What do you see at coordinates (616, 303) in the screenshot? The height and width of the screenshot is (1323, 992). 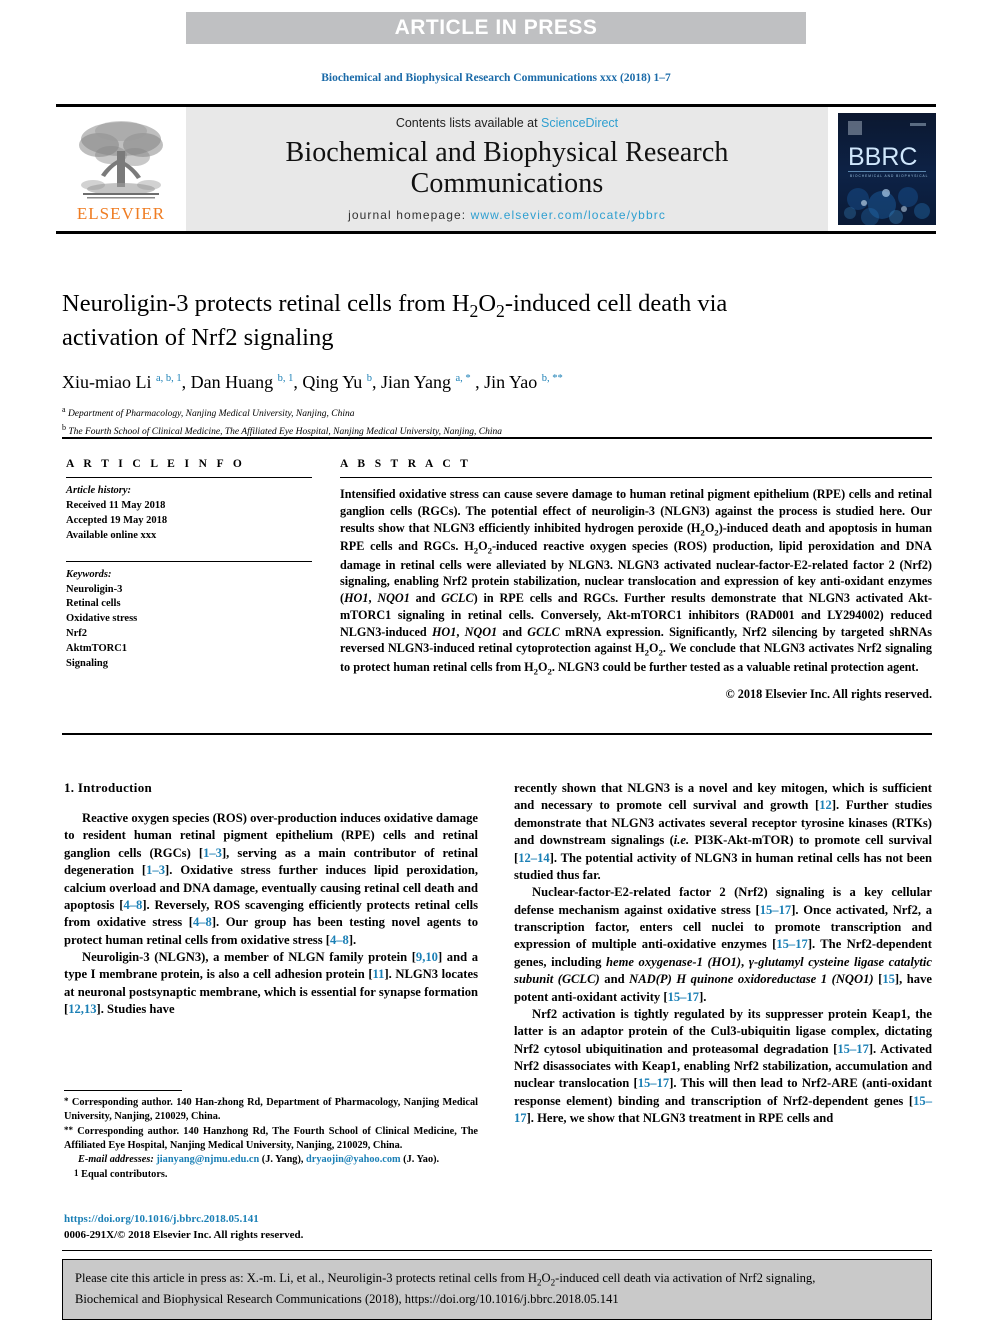 I see `title-part-2: -induced cell death via` at bounding box center [616, 303].